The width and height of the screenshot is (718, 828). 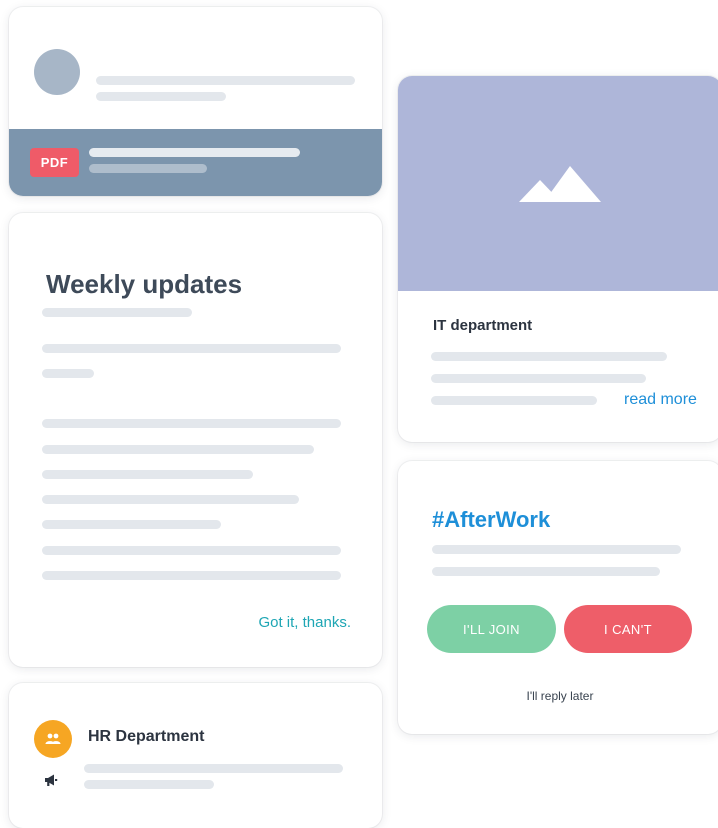 What do you see at coordinates (144, 284) in the screenshot?
I see `card-title: Weekly updates` at bounding box center [144, 284].